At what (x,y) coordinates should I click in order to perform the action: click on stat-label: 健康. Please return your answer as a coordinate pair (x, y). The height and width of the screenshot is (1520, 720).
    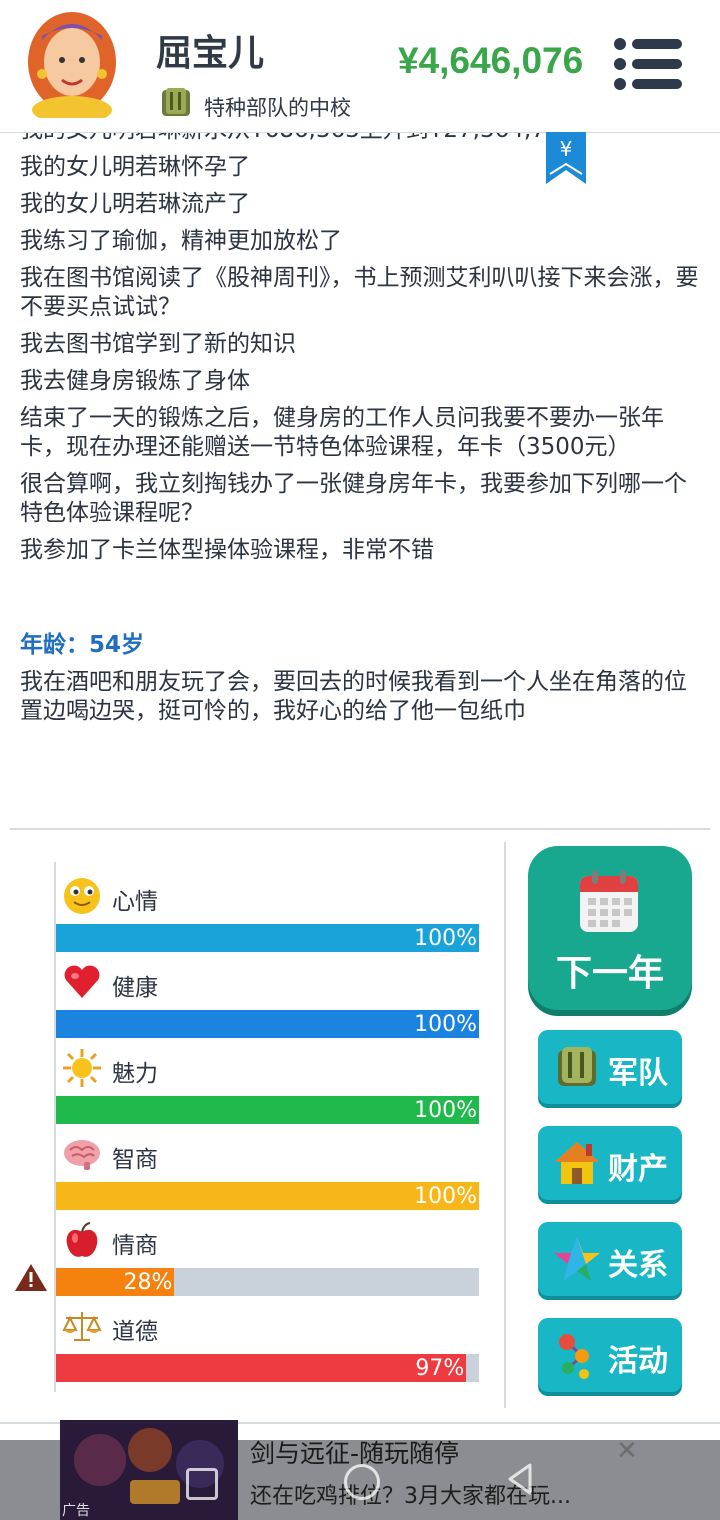
    Looking at the image, I should click on (135, 988).